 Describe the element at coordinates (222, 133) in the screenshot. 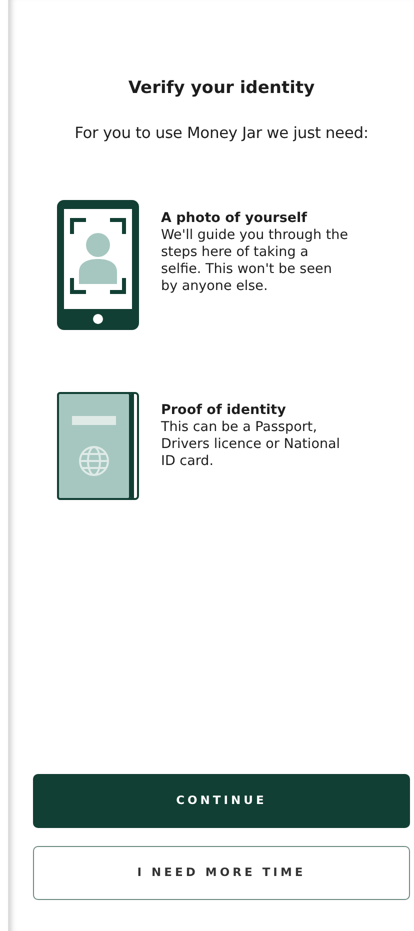

I see `intro-text: For you to use Money Jar we just need:` at that location.